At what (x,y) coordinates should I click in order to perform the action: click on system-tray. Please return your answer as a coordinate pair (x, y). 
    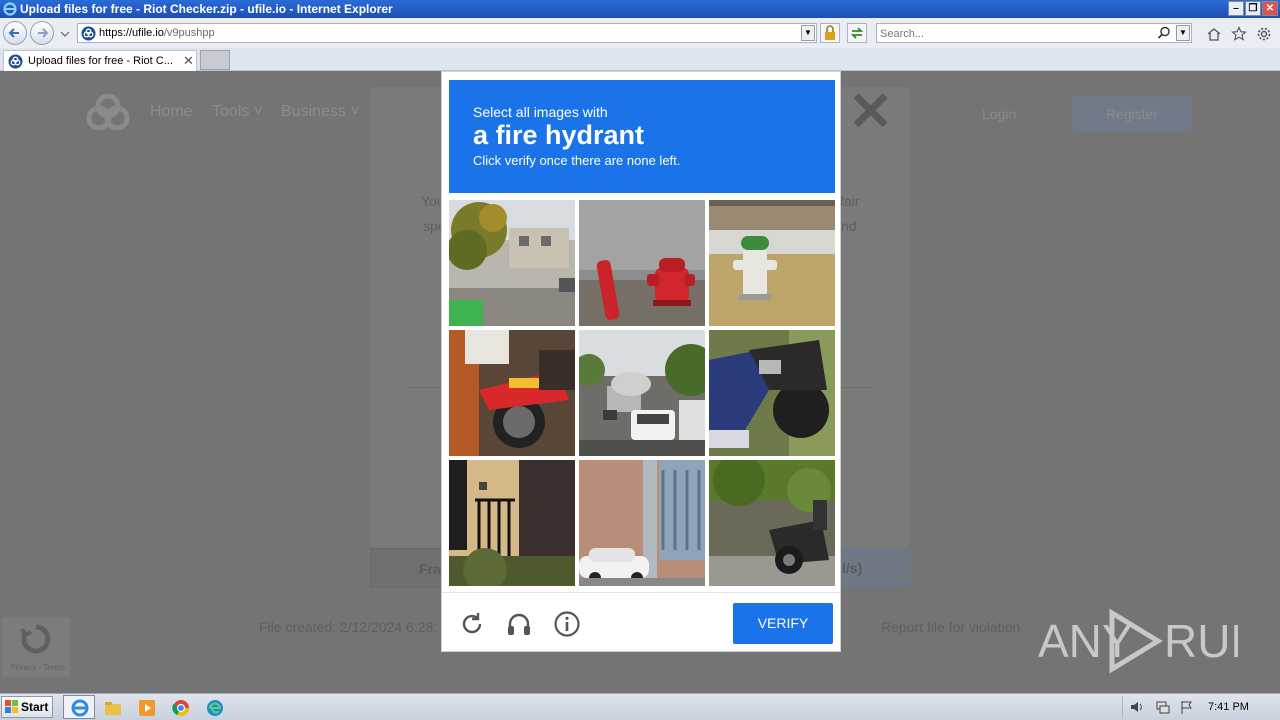
    Looking at the image, I should click on (1200, 707).